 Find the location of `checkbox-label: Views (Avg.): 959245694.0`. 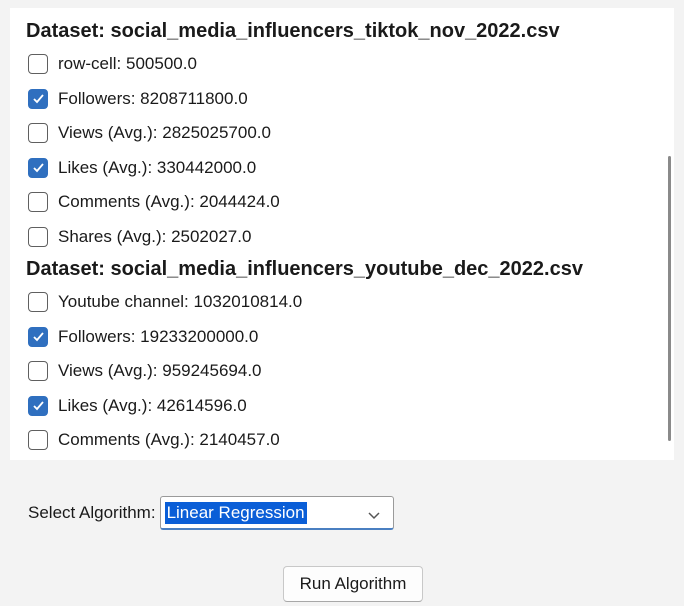

checkbox-label: Views (Avg.): 959245694.0 is located at coordinates (160, 371).